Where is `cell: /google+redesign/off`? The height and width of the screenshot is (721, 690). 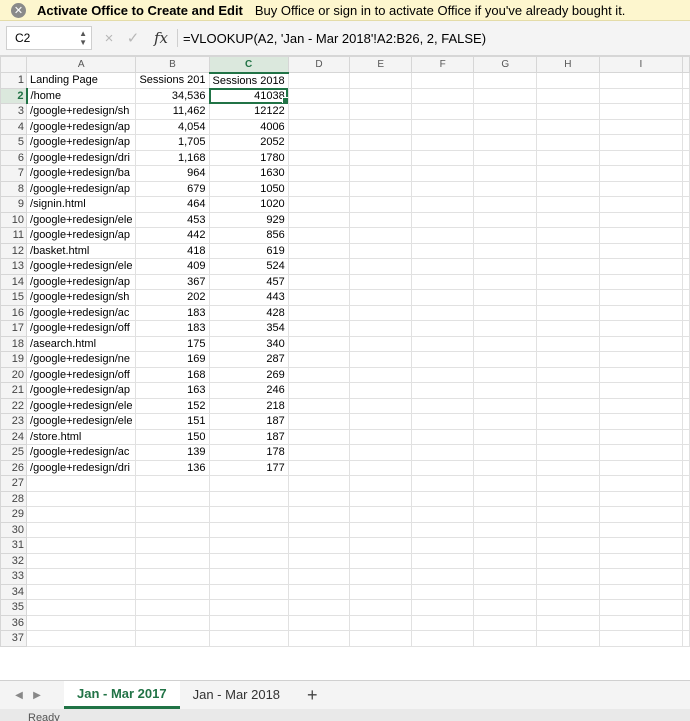 cell: /google+redesign/off is located at coordinates (81, 328).